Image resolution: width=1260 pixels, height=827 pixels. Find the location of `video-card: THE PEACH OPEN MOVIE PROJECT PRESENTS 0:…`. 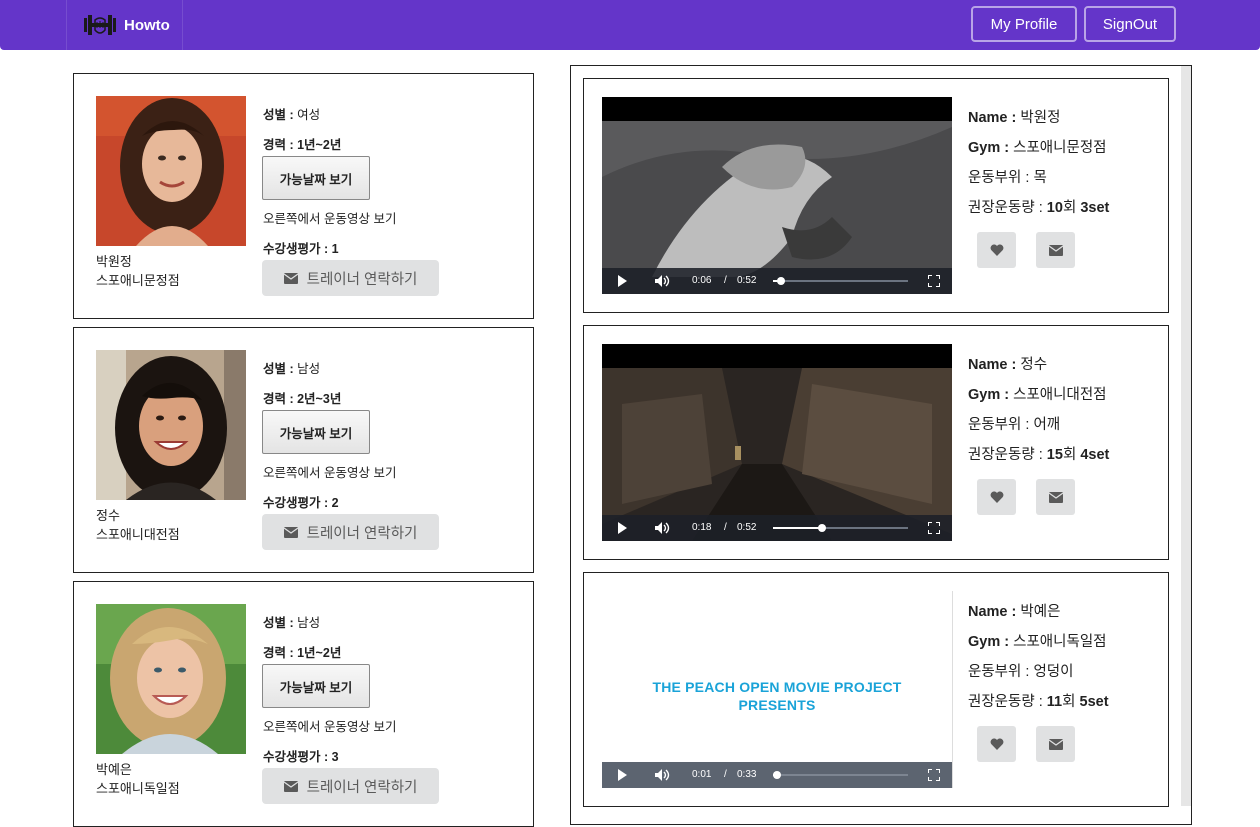

video-card: THE PEACH OPEN MOVIE PROJECT PRESENTS 0:… is located at coordinates (876, 689).